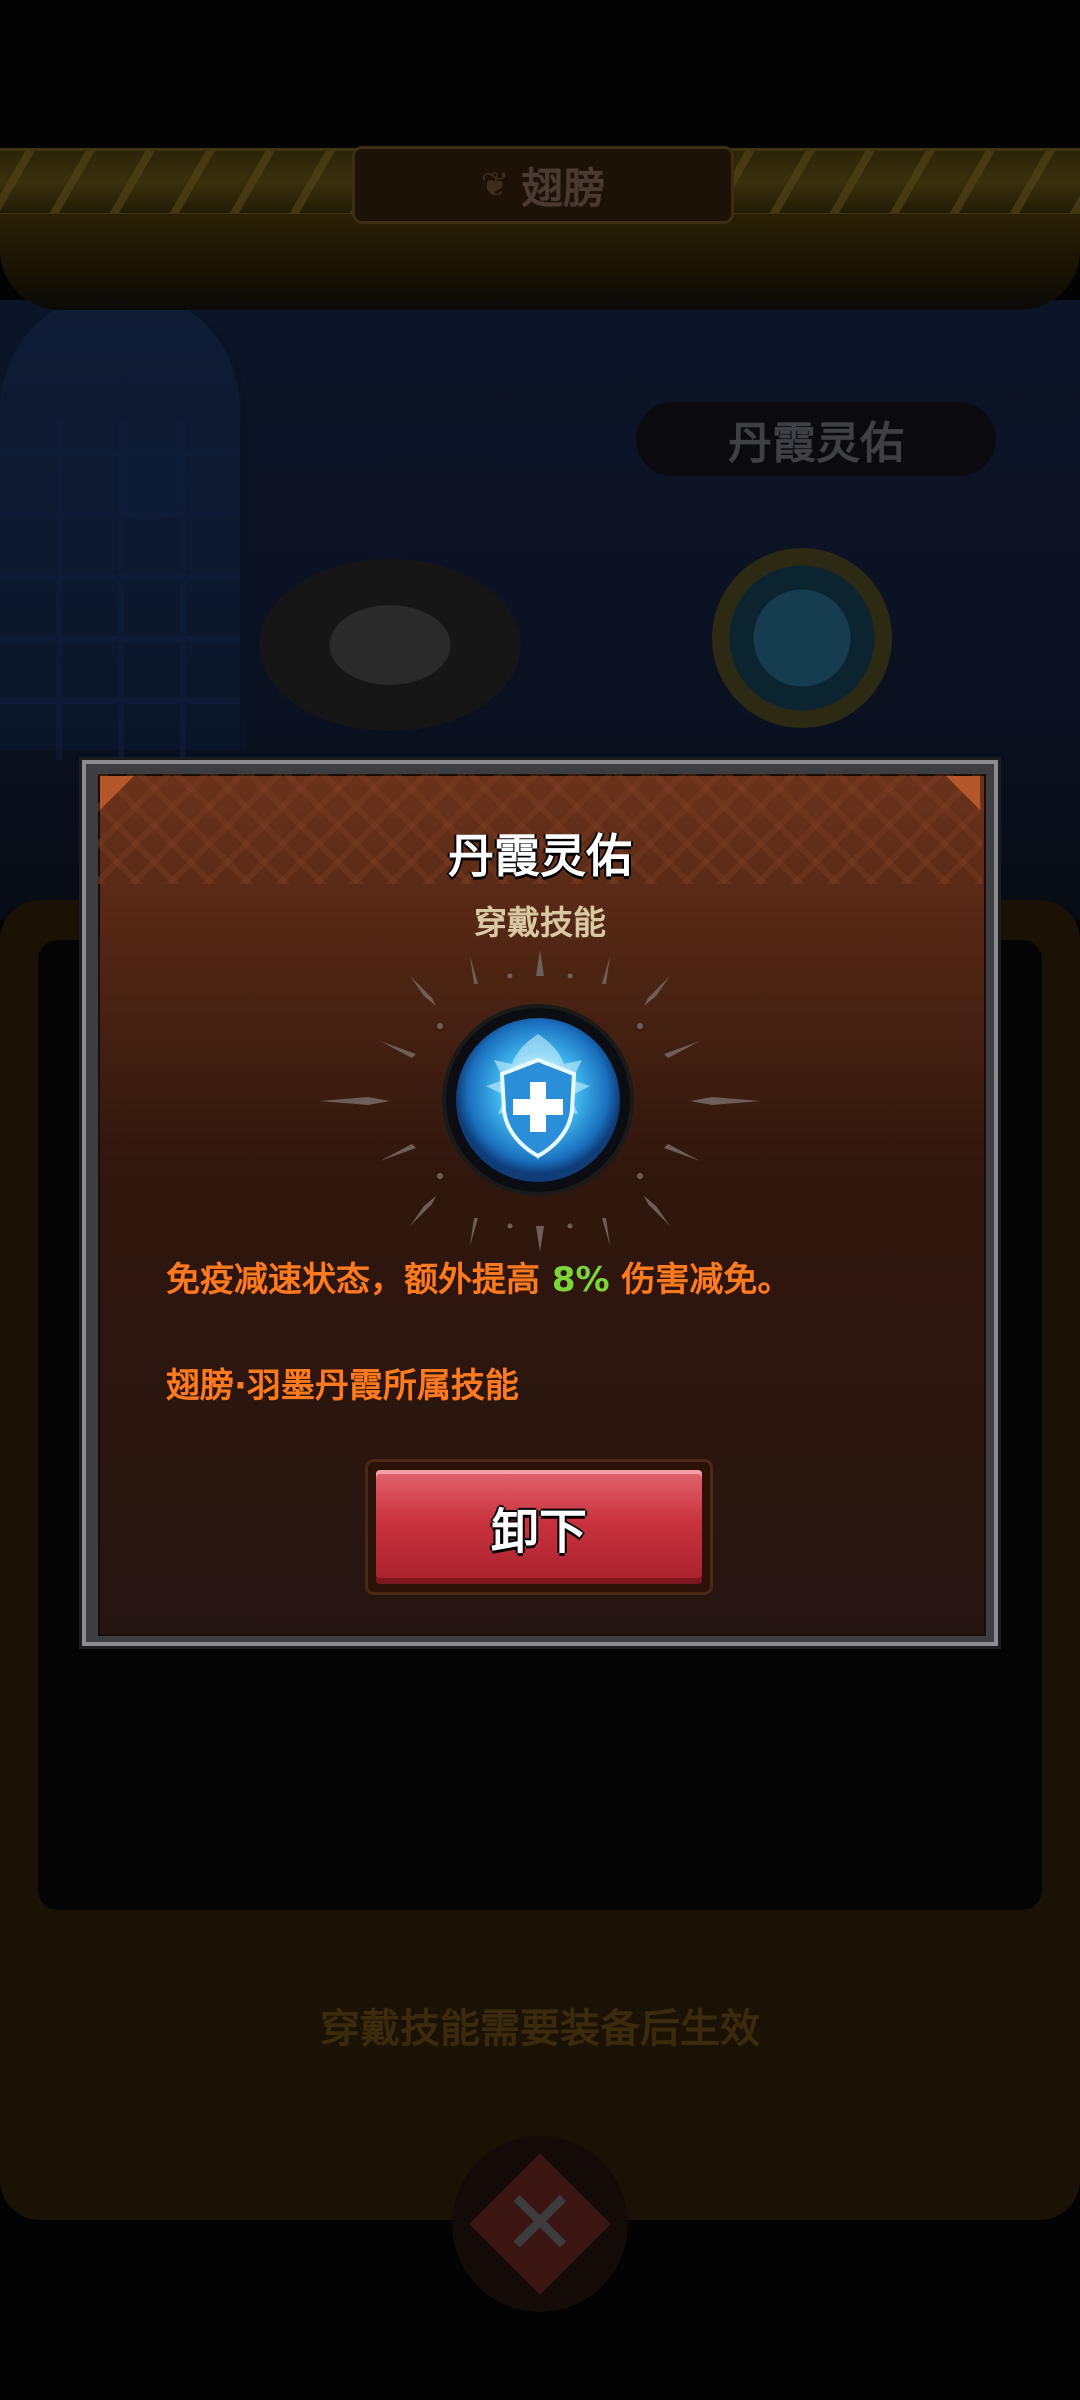  I want to click on header-ornament-left, so click(180, 182).